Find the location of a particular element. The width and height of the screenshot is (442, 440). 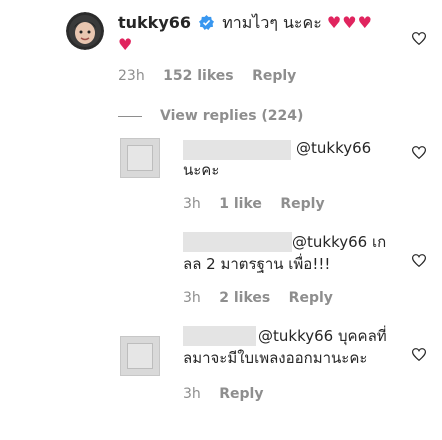

comment-meta: 23h 152 likes Reply is located at coordinates (214, 76).